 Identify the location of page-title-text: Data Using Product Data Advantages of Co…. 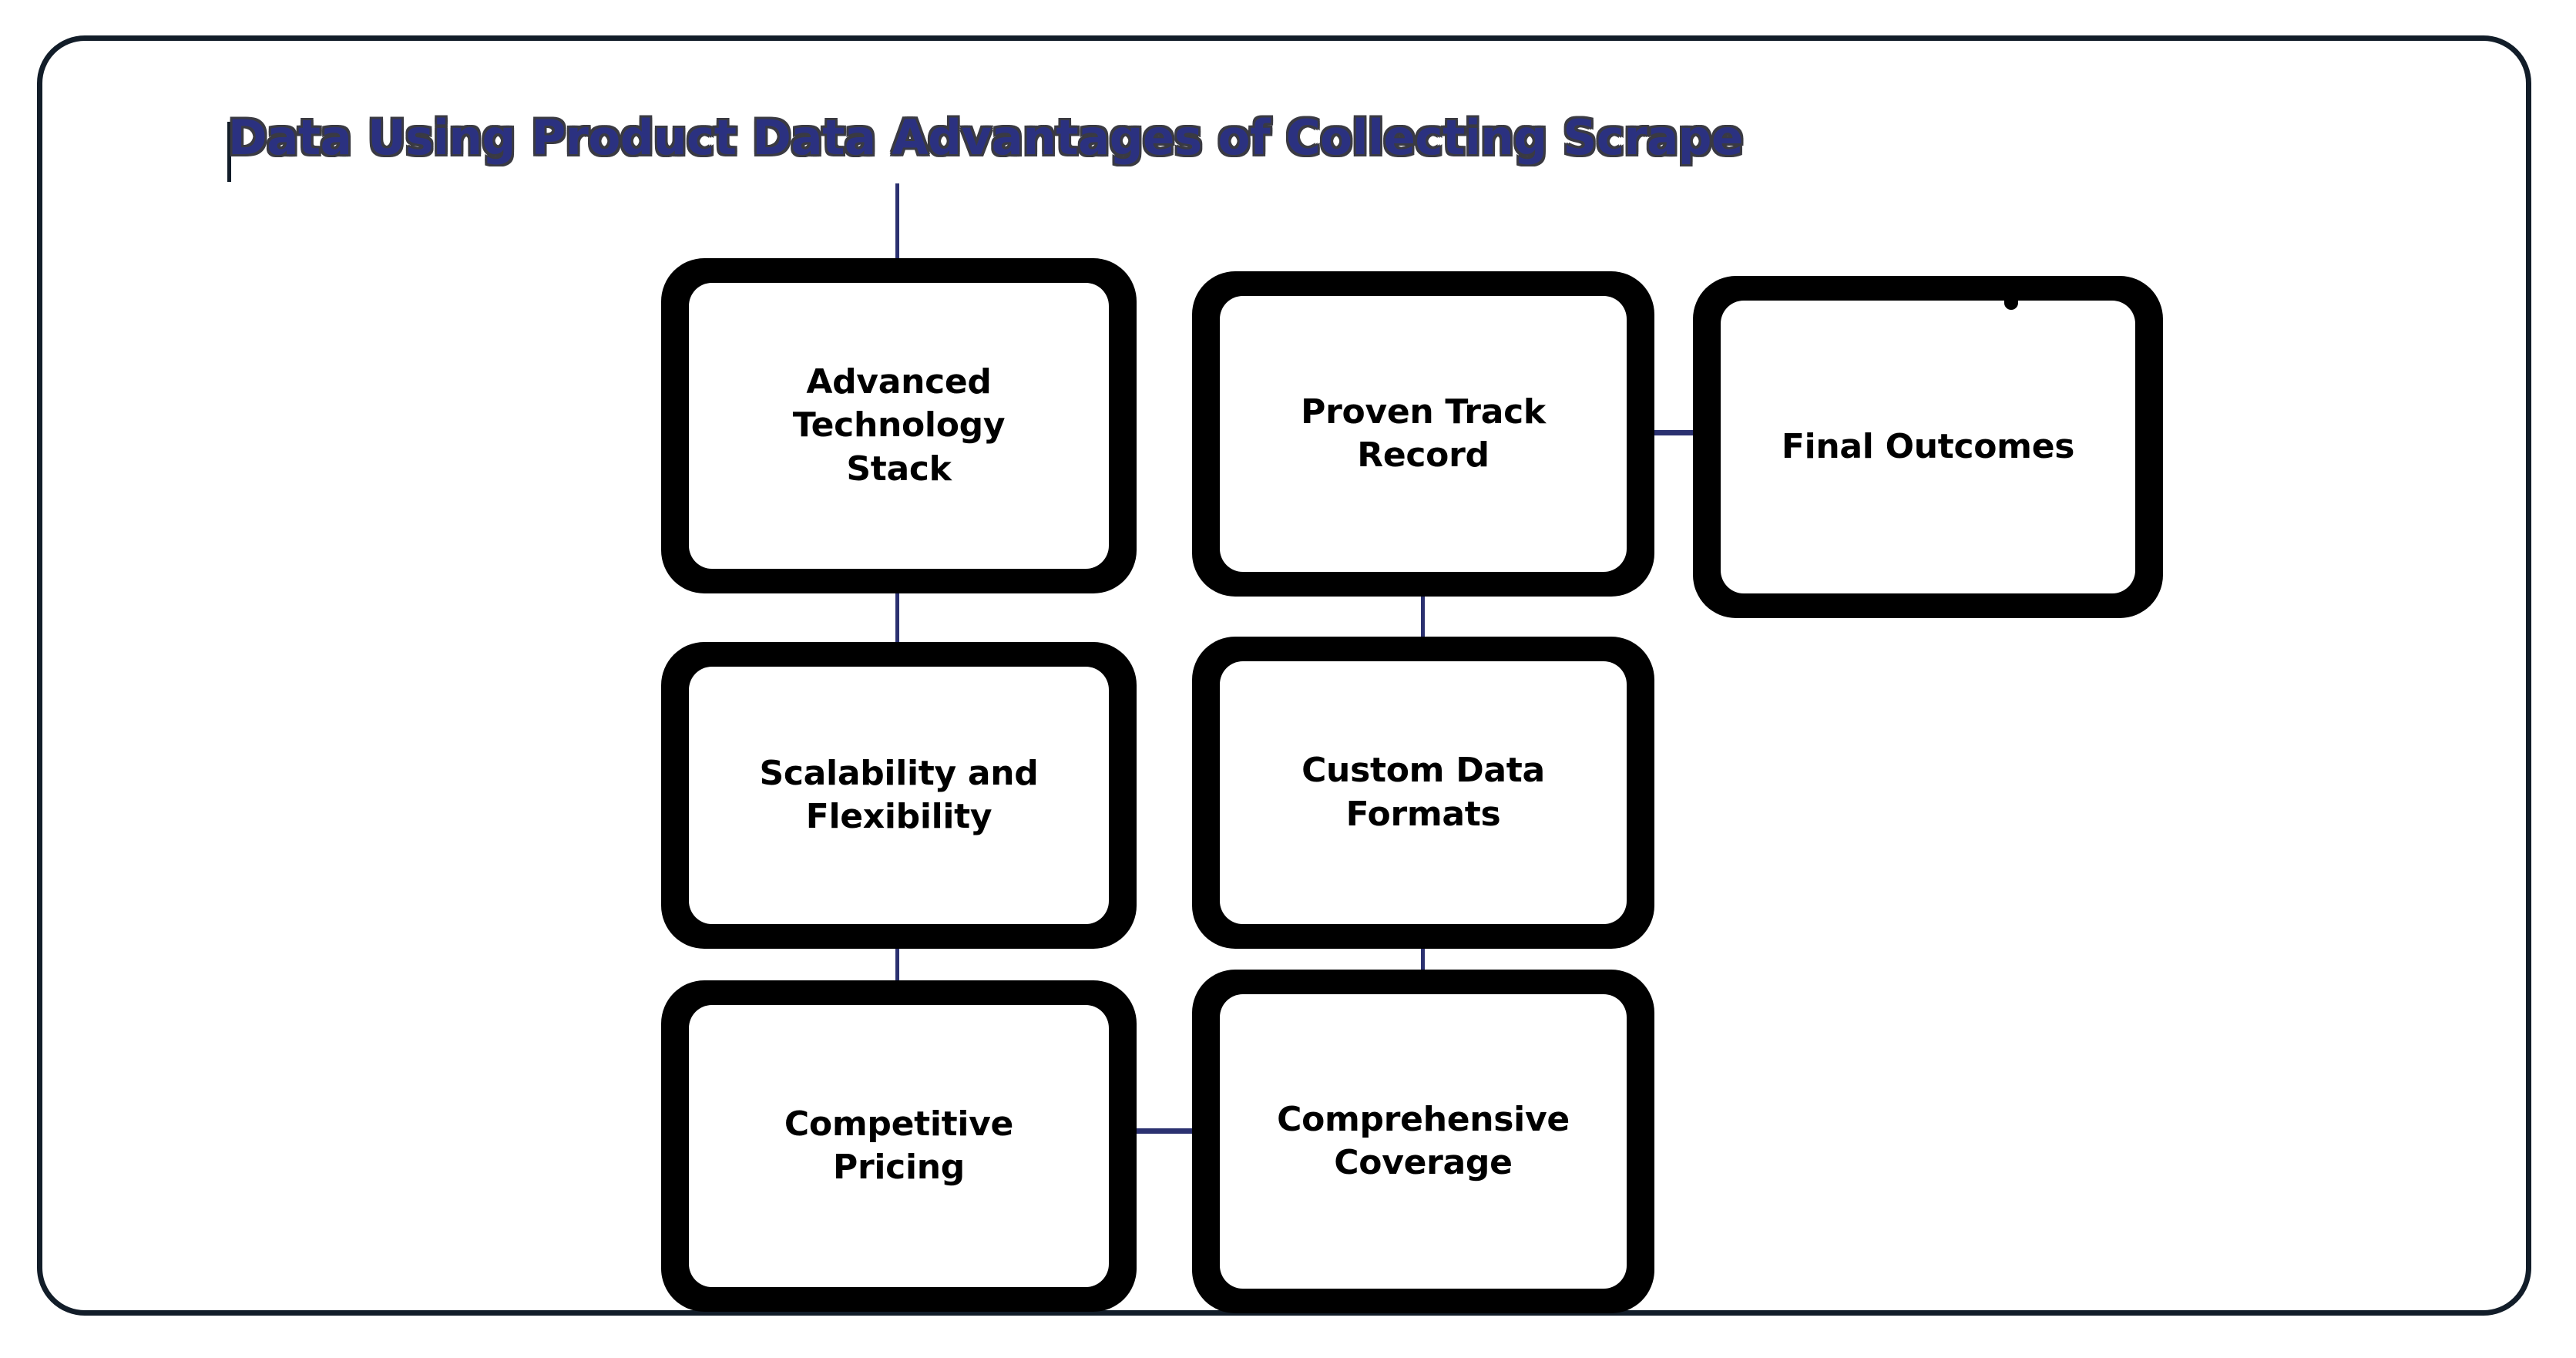
(985, 137).